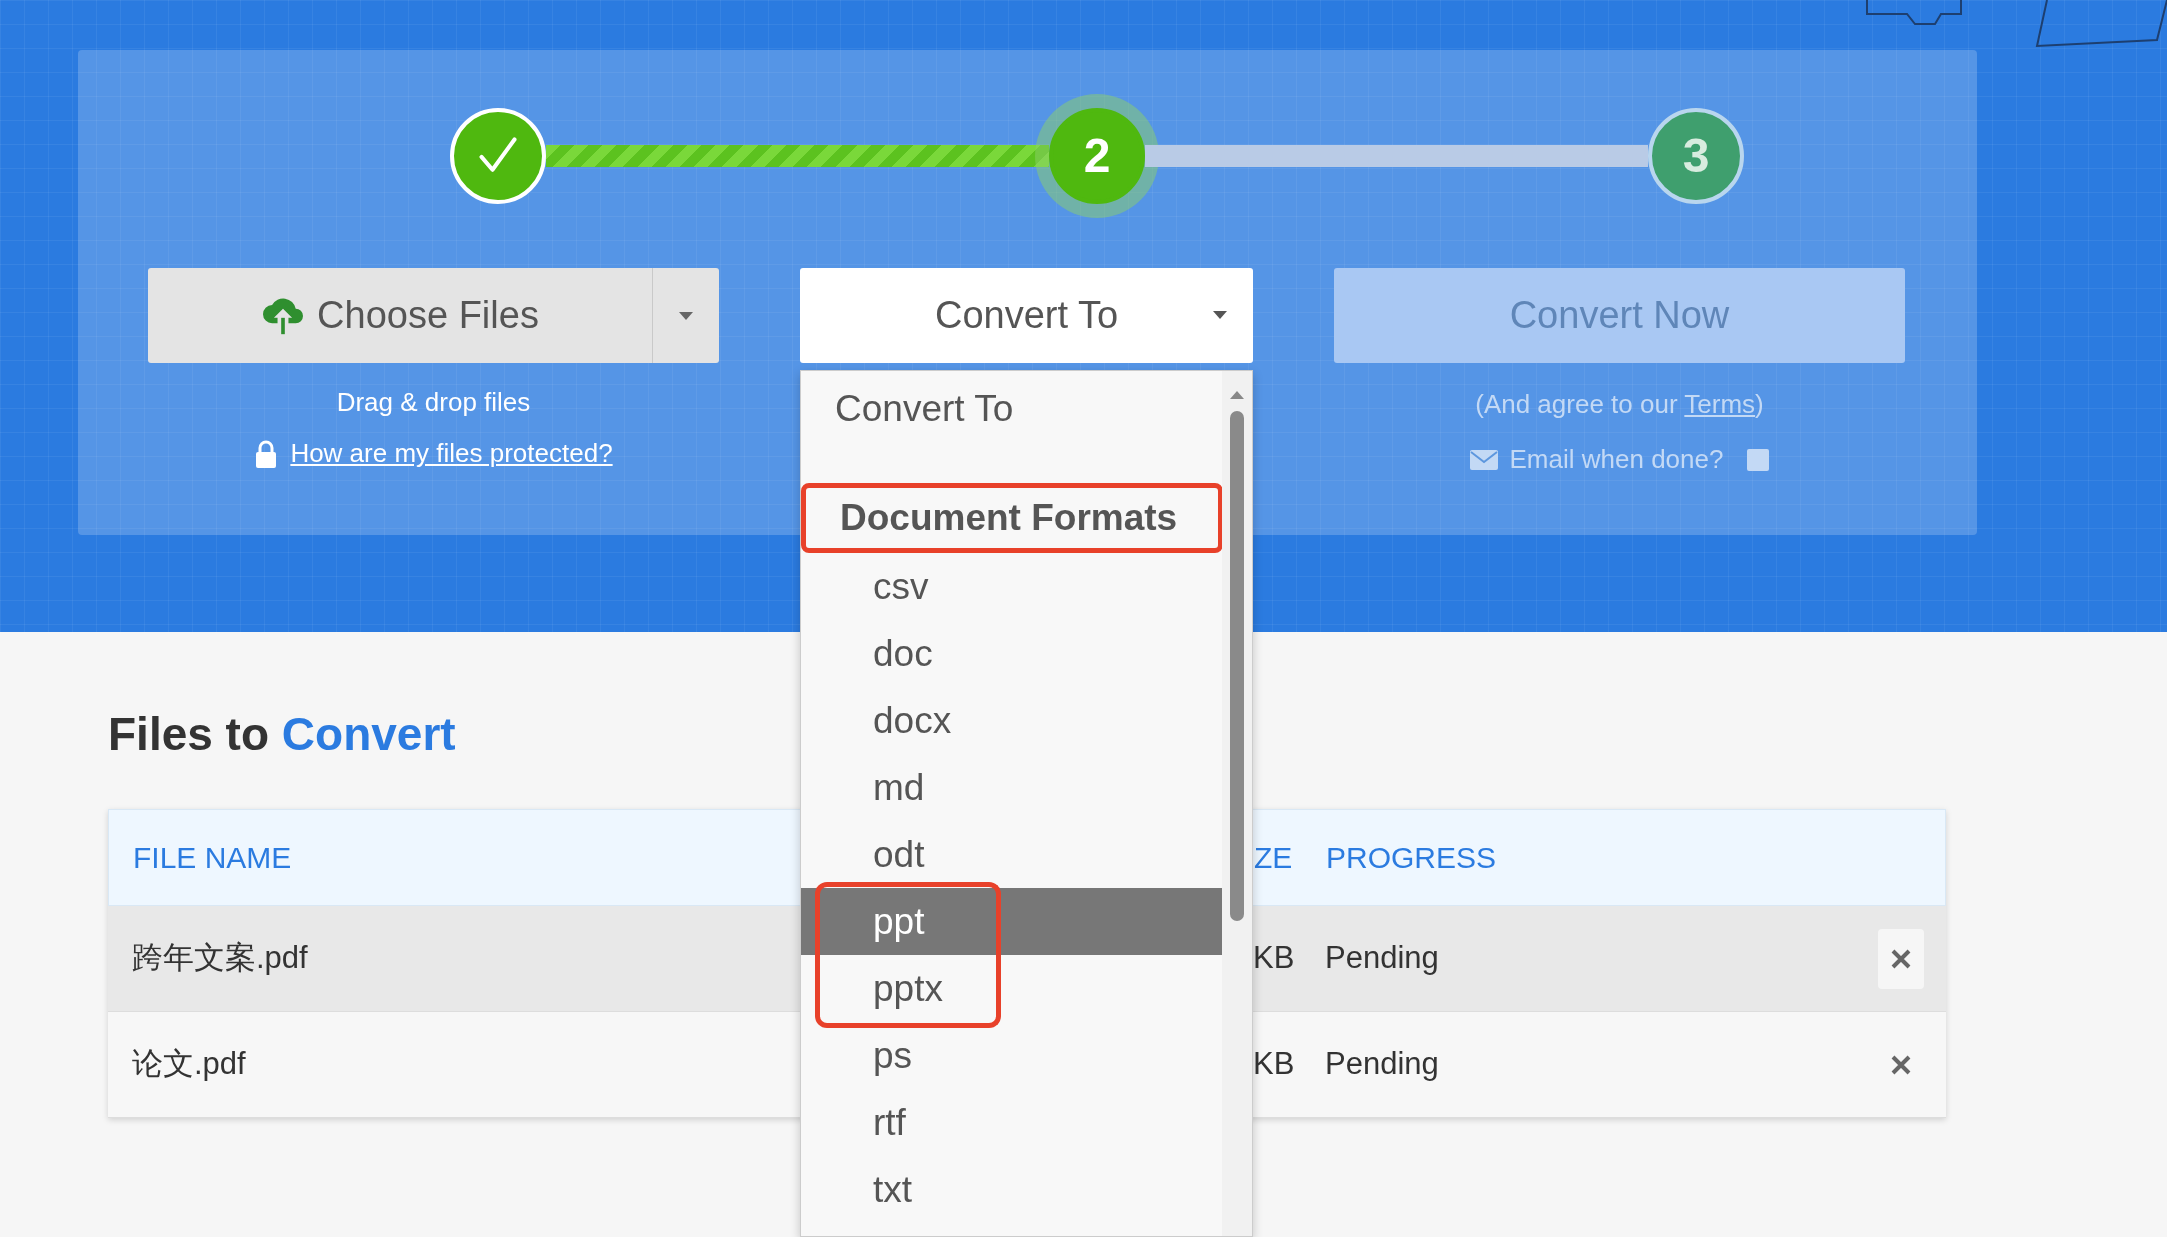  Describe the element at coordinates (220, 958) in the screenshot. I see `file-name-cell: 跨年文案.pdf` at that location.